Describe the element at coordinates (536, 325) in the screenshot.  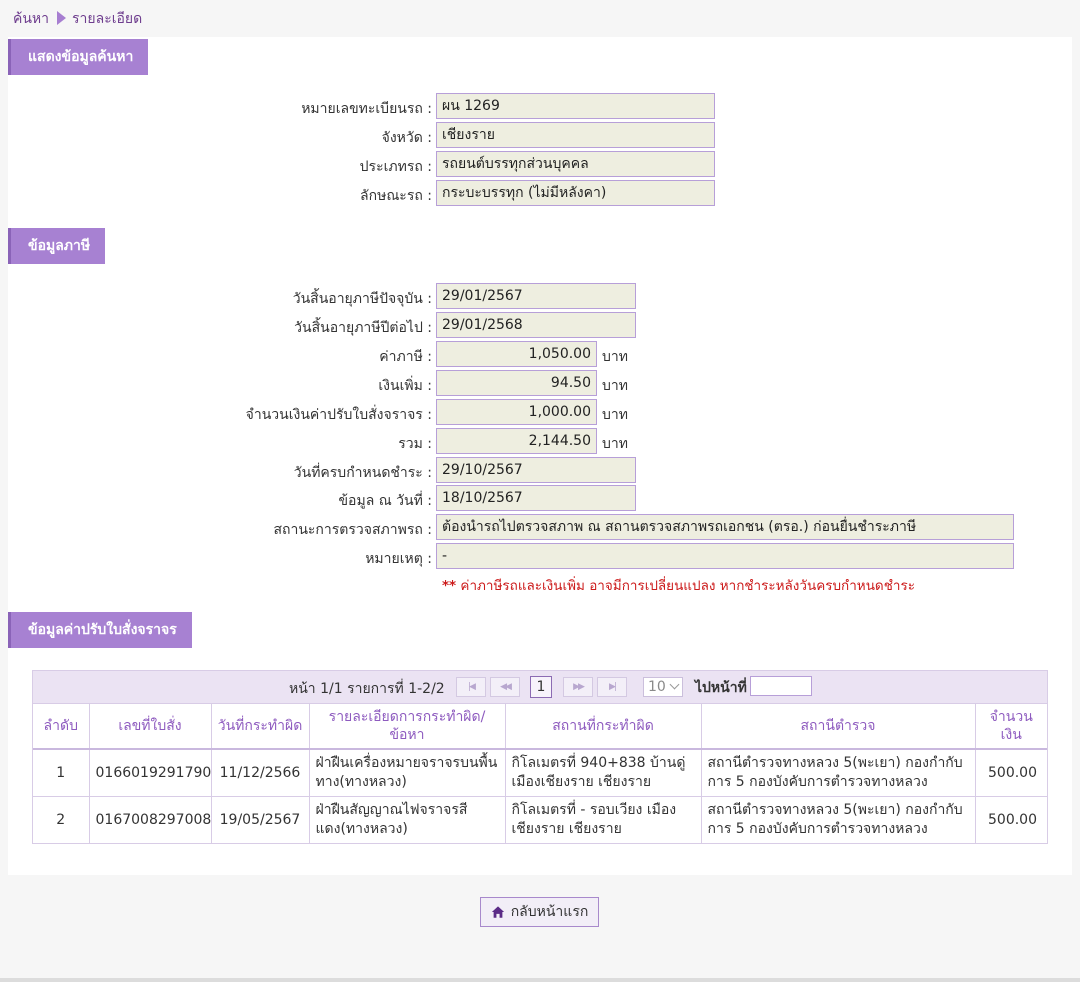
I see `expire-next-field: 29/01/2568` at that location.